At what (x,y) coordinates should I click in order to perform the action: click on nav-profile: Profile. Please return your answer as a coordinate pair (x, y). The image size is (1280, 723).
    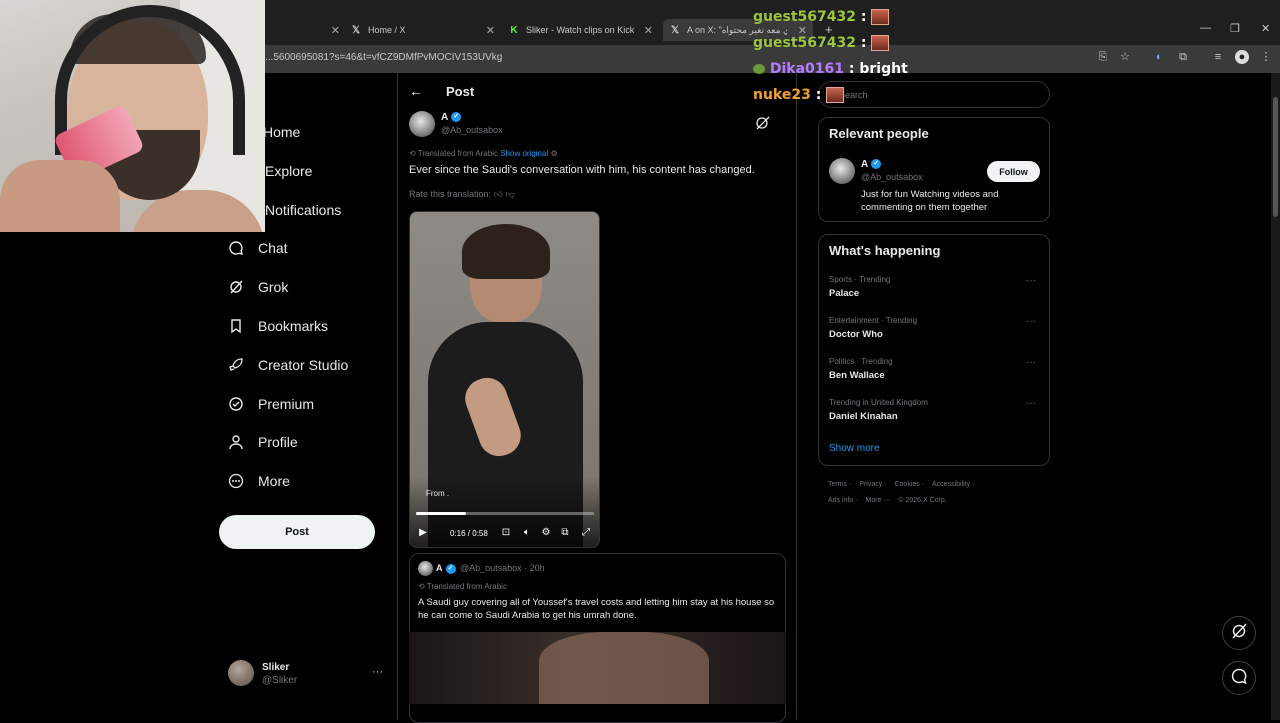
    Looking at the image, I should click on (263, 442).